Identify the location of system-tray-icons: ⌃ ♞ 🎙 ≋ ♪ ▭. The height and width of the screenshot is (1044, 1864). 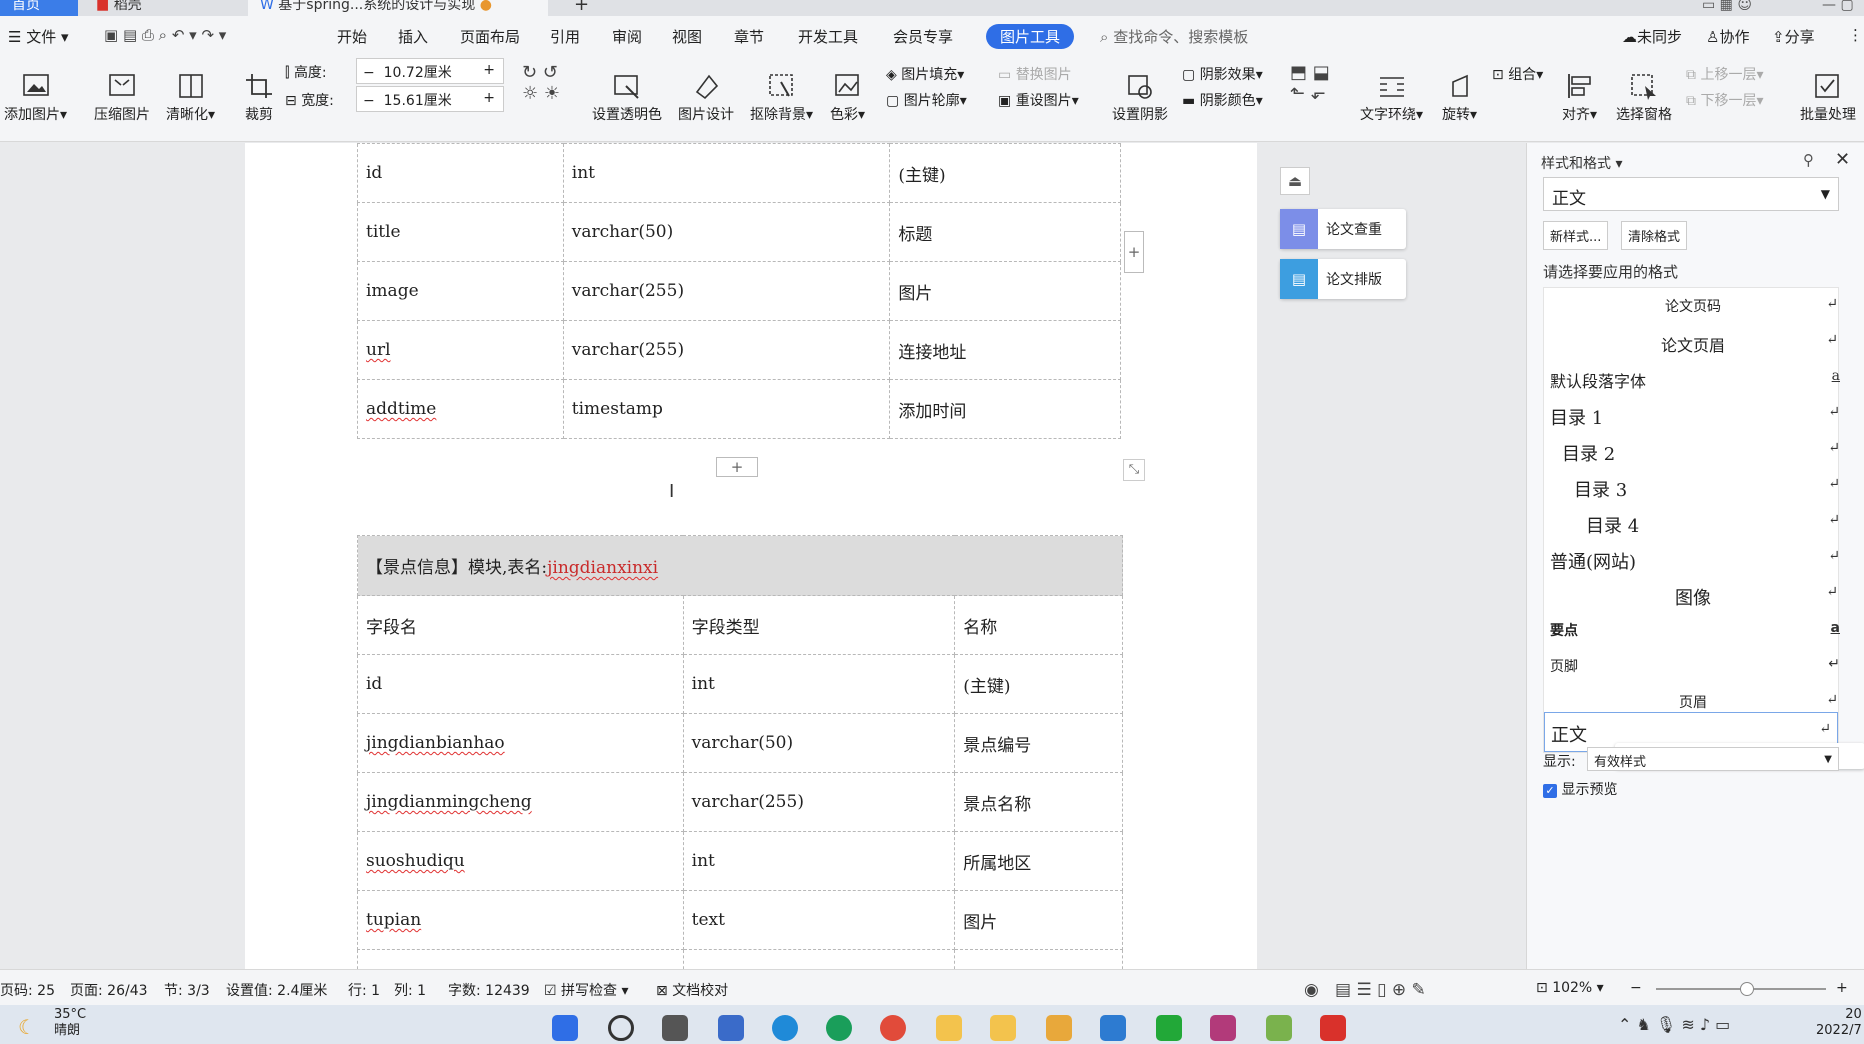
(1674, 1024).